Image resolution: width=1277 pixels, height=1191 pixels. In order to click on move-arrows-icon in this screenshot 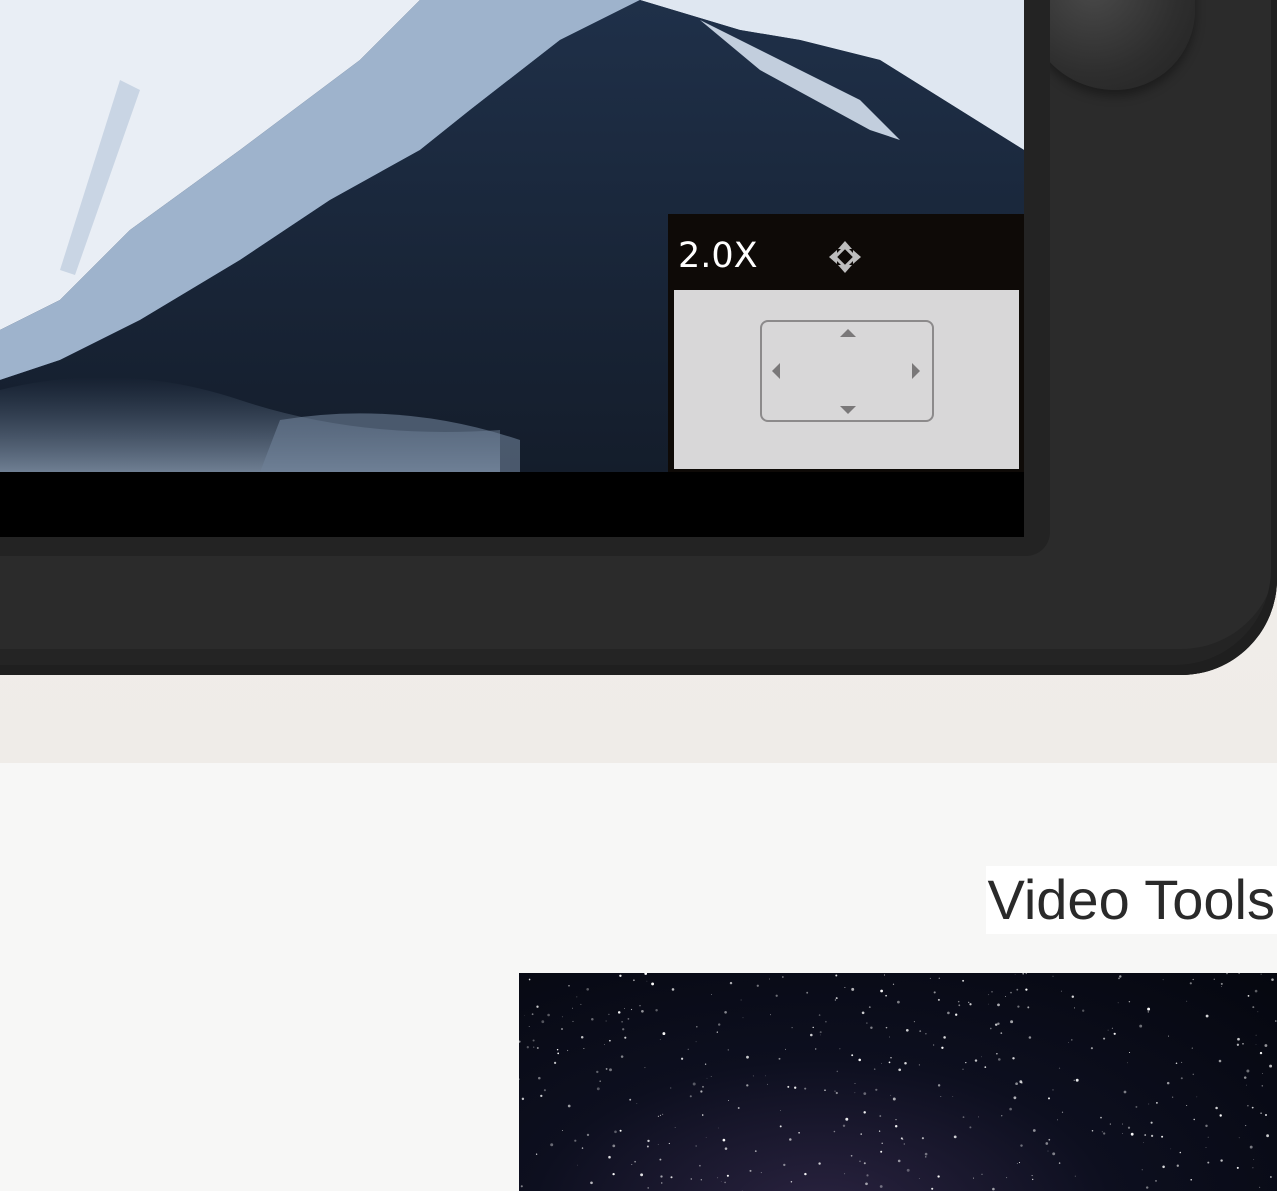, I will do `click(845, 257)`.